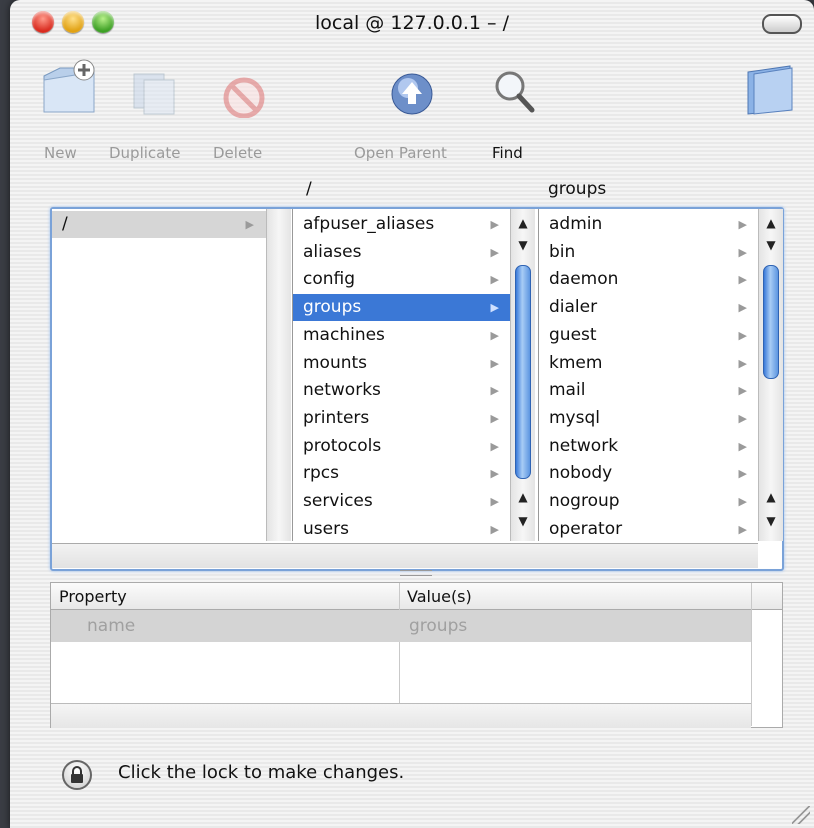 Image resolution: width=814 pixels, height=828 pixels. I want to click on folder-icon, so click(770, 90).